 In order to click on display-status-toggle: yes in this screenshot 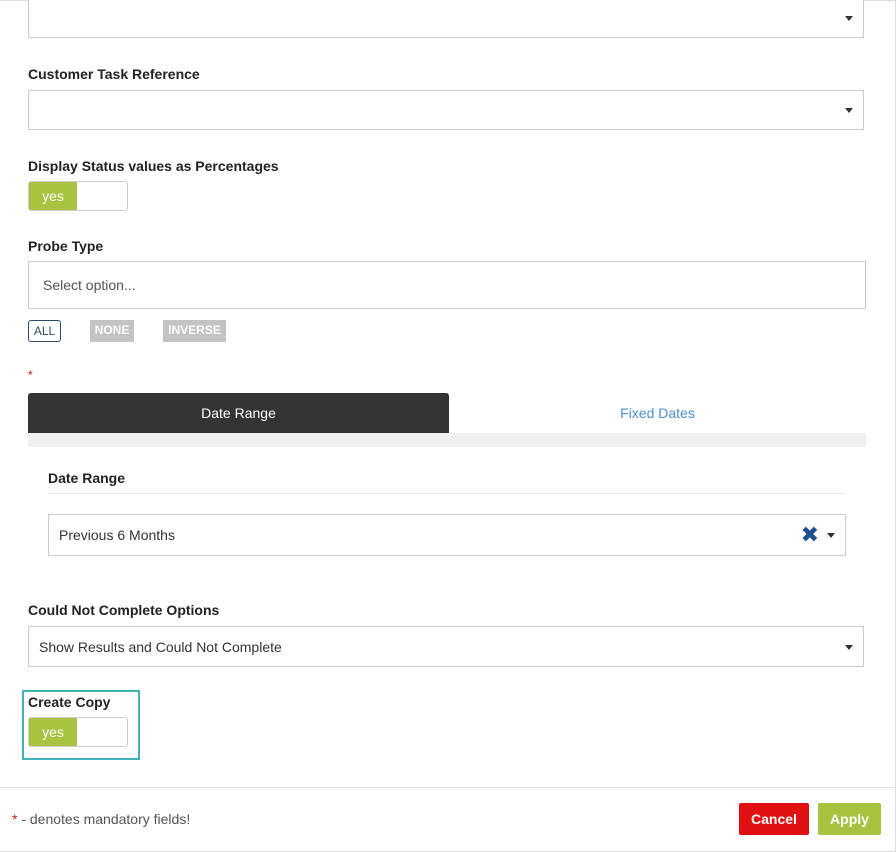, I will do `click(78, 196)`.